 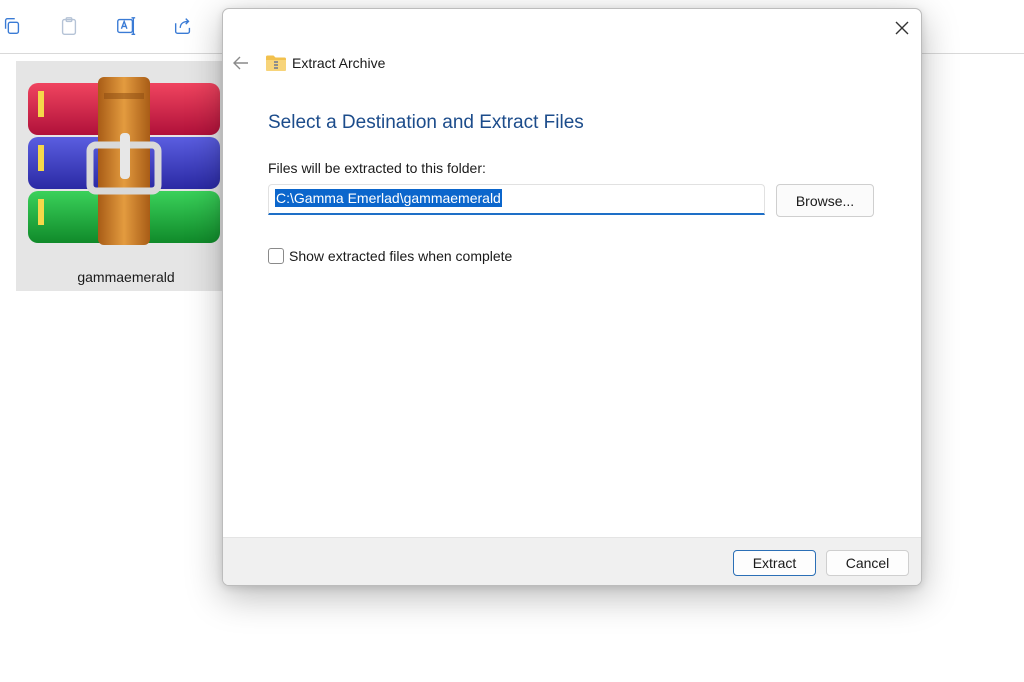 I want to click on rename-icon, so click(x=126, y=26).